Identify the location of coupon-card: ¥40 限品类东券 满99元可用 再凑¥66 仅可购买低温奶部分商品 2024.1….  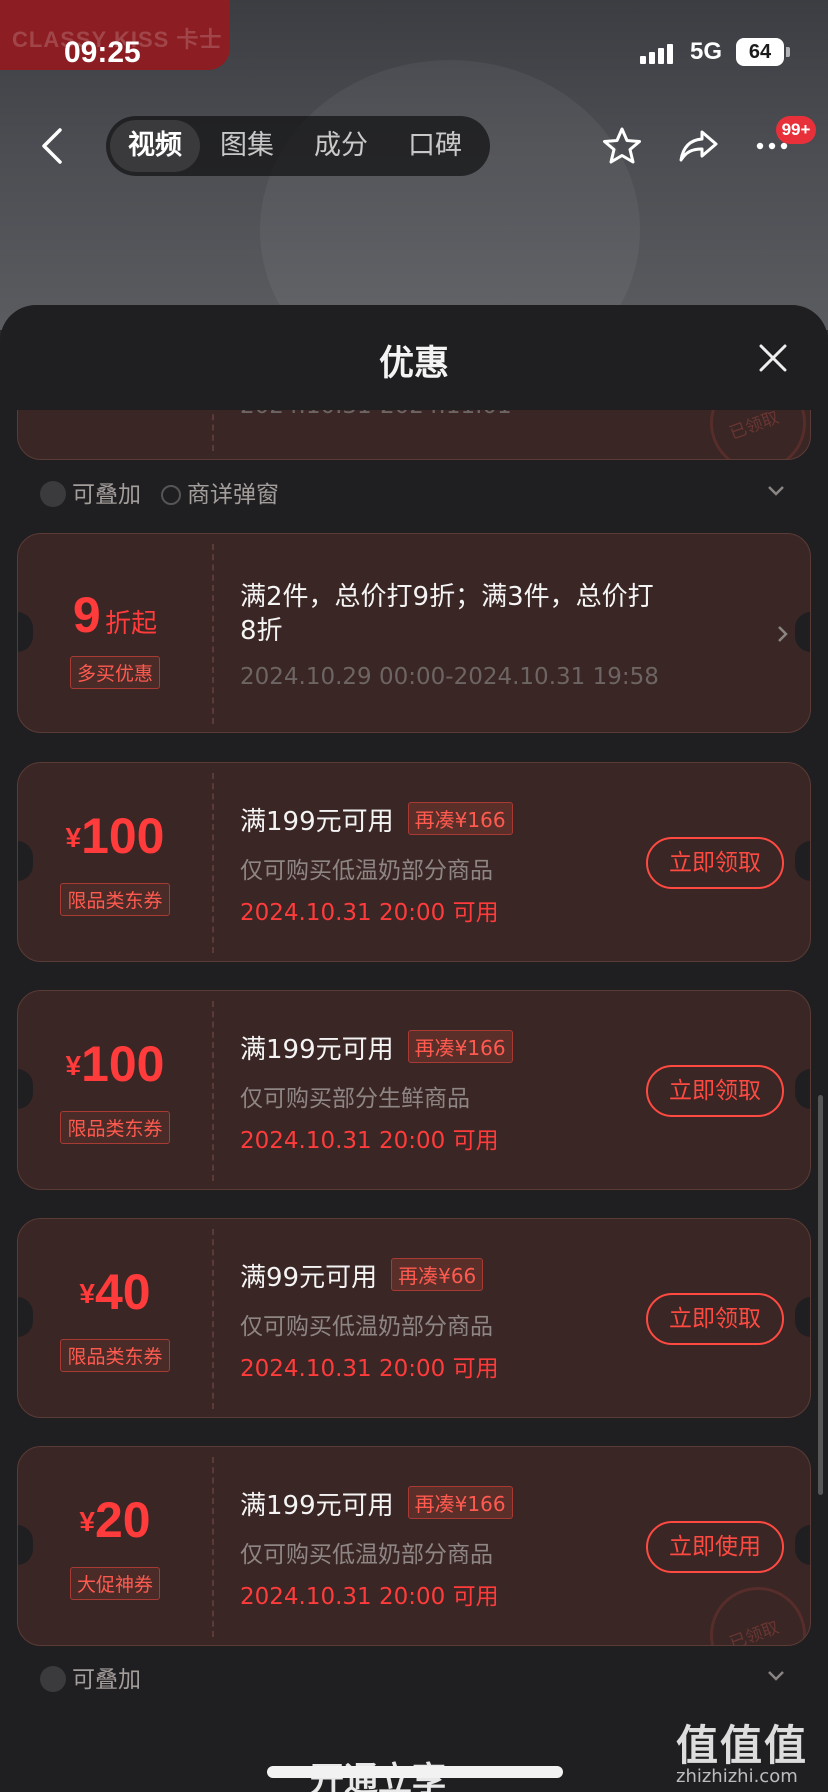
(414, 1318).